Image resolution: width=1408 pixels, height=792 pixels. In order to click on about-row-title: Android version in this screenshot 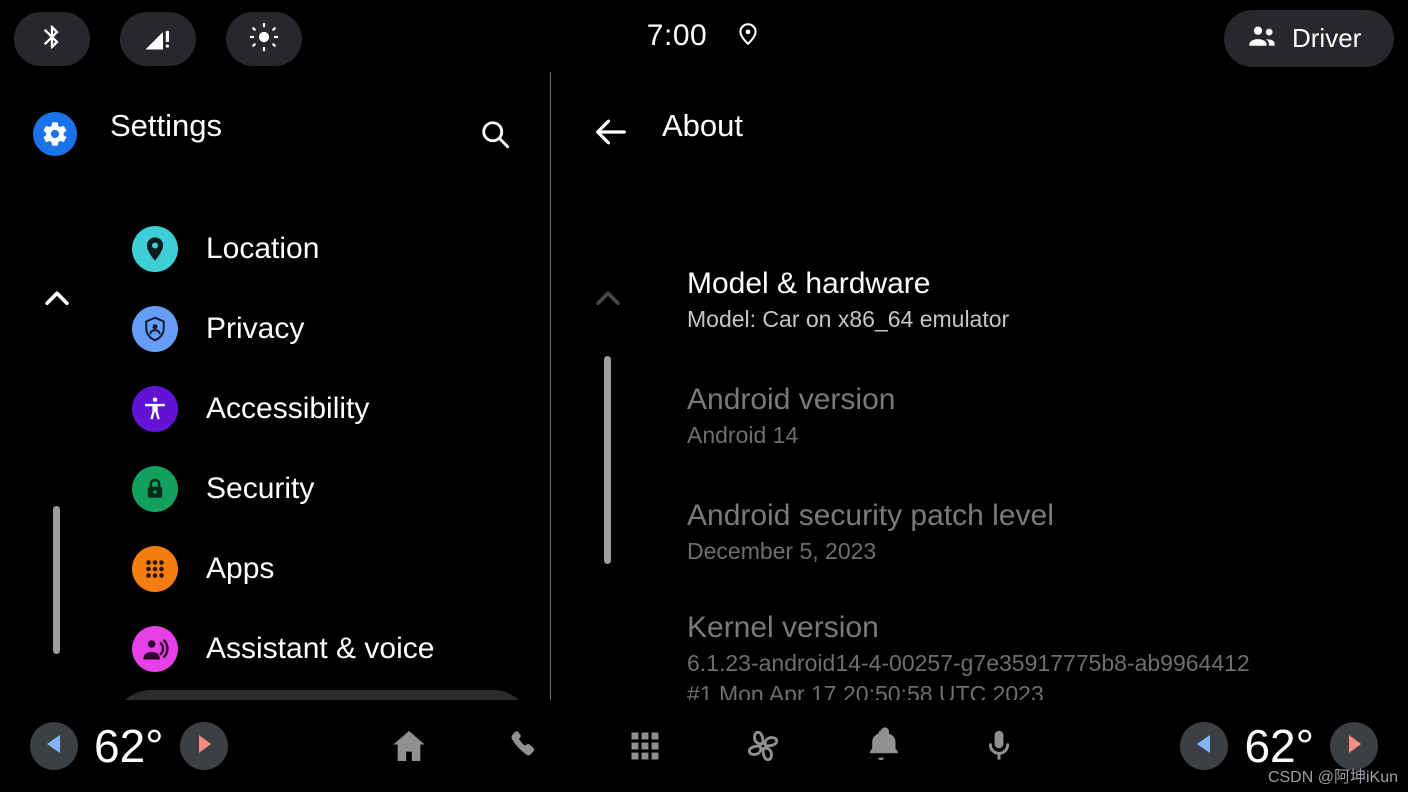, I will do `click(791, 399)`.